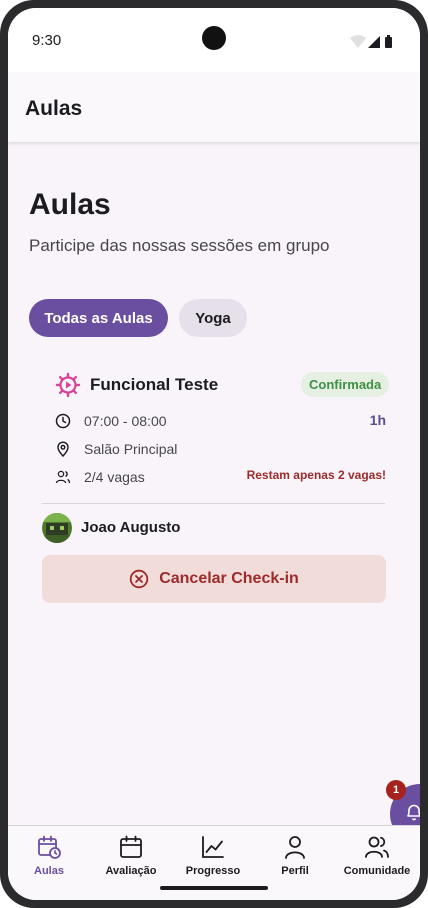 This screenshot has width=428, height=908. What do you see at coordinates (214, 888) in the screenshot?
I see `home-indicator` at bounding box center [214, 888].